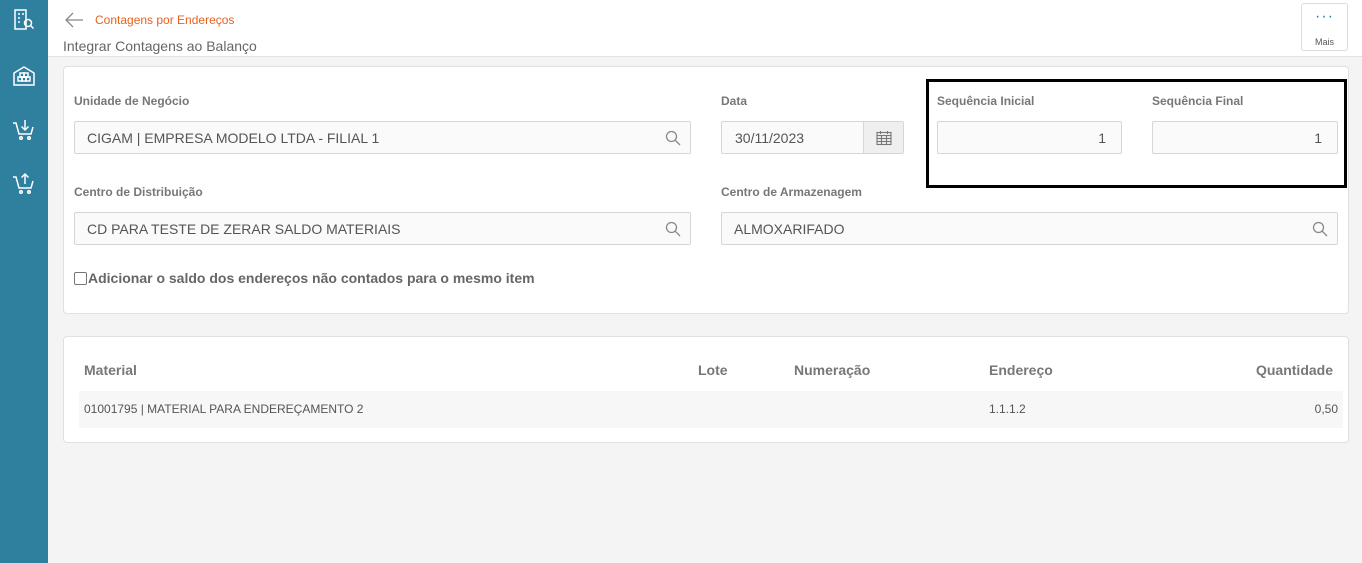  What do you see at coordinates (160, 46) in the screenshot?
I see `page-title: Integrar Contagens ao Balanço` at bounding box center [160, 46].